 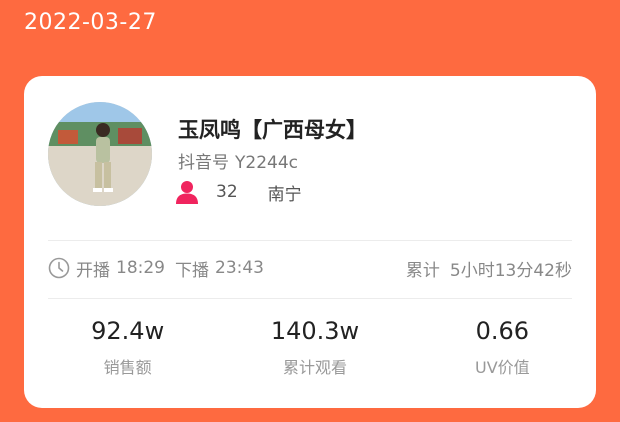 I want to click on stat-sales: 92.4w 销售额, so click(x=127, y=347).